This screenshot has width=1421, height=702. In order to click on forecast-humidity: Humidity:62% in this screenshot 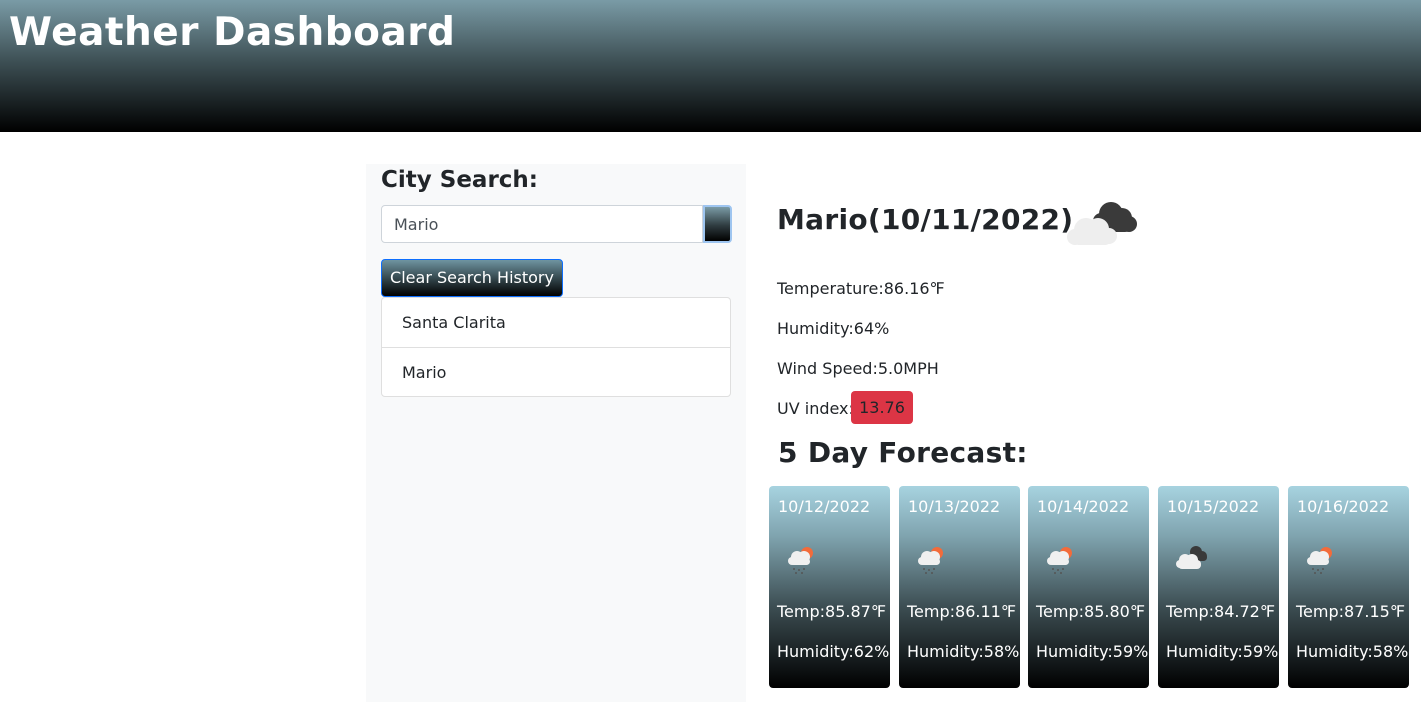, I will do `click(833, 651)`.